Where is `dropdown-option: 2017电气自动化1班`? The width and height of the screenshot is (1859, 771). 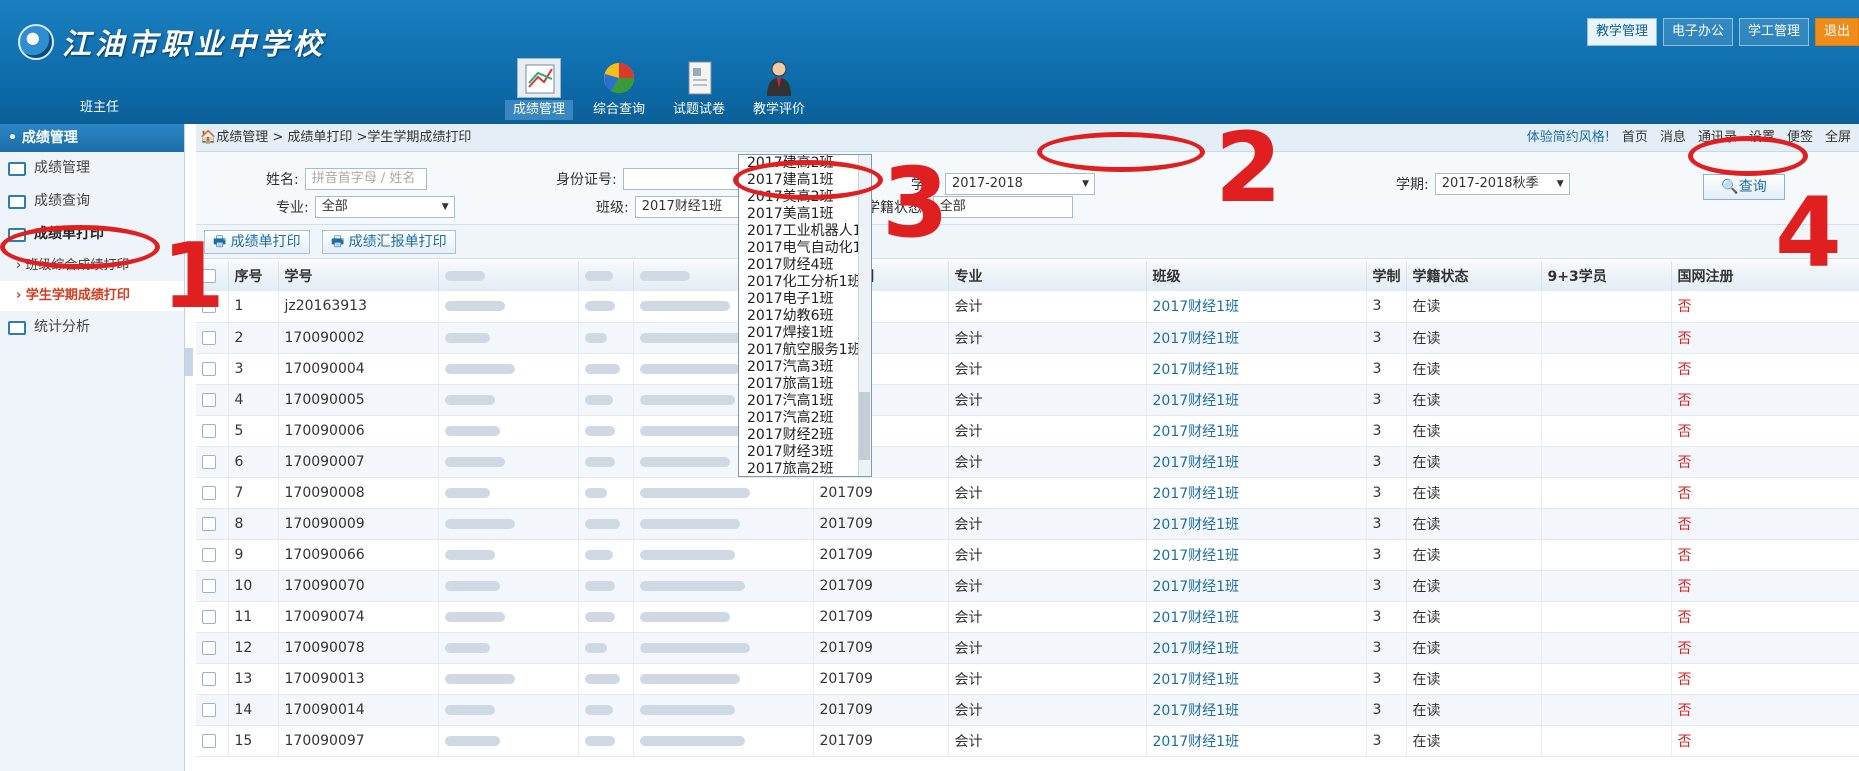
dropdown-option: 2017电气自动化1班 is located at coordinates (805, 248).